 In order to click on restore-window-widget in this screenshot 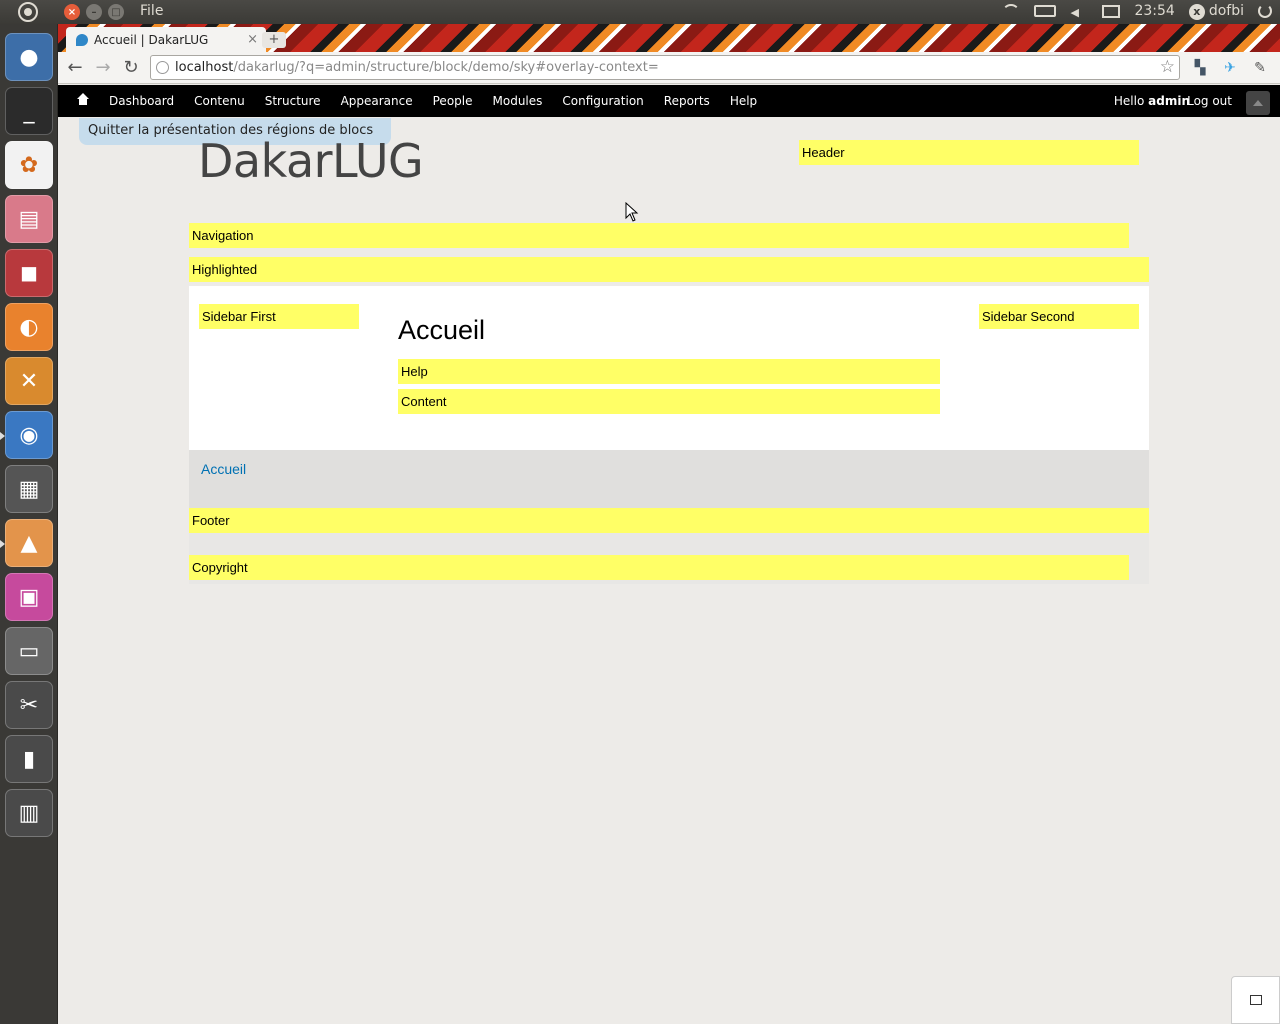, I will do `click(1255, 1000)`.